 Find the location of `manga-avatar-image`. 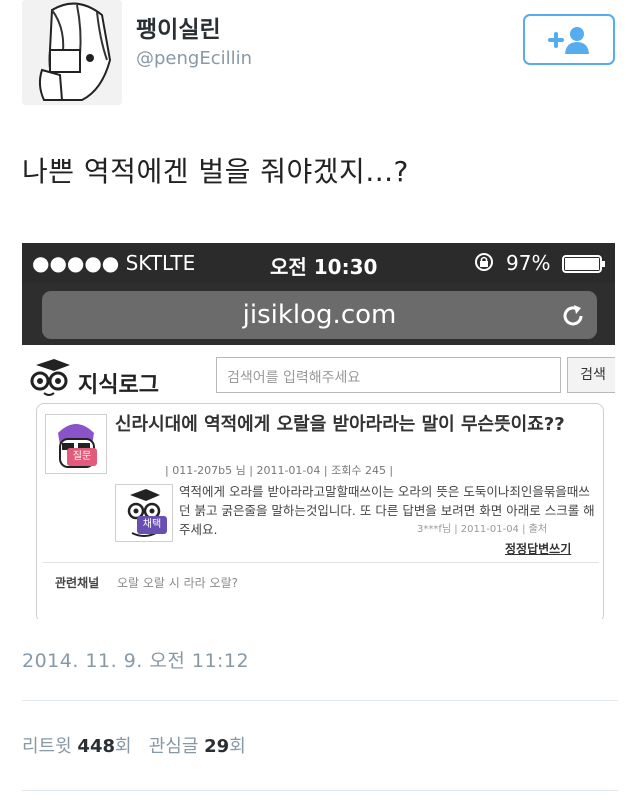

manga-avatar-image is located at coordinates (72, 52).